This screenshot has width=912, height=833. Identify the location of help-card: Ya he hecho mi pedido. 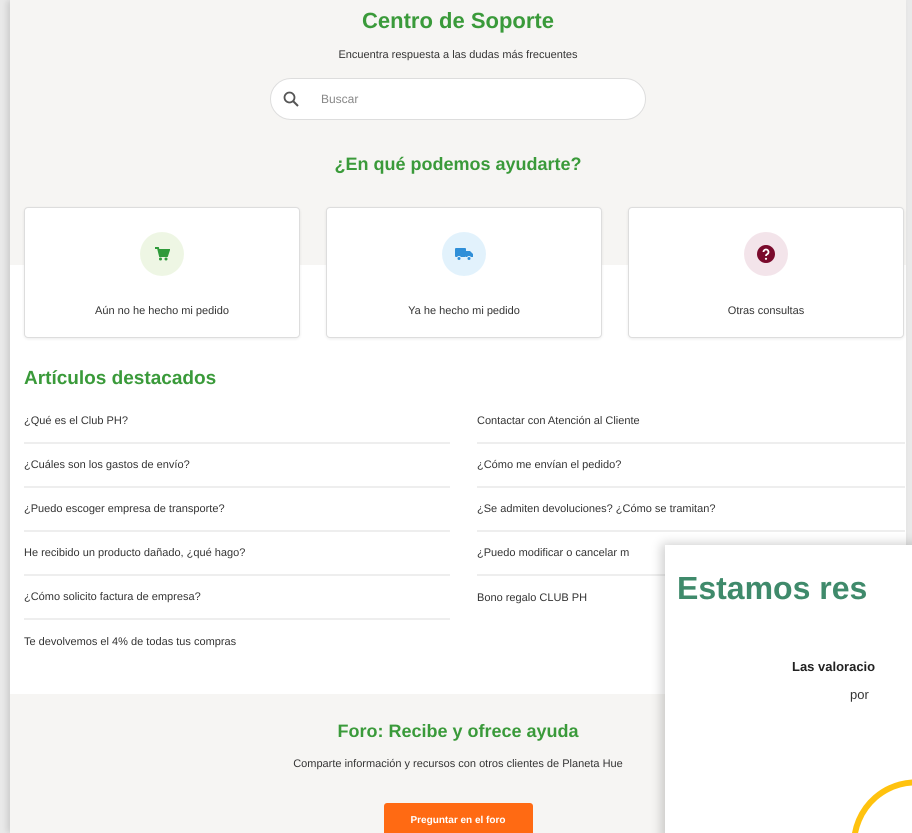
(464, 272).